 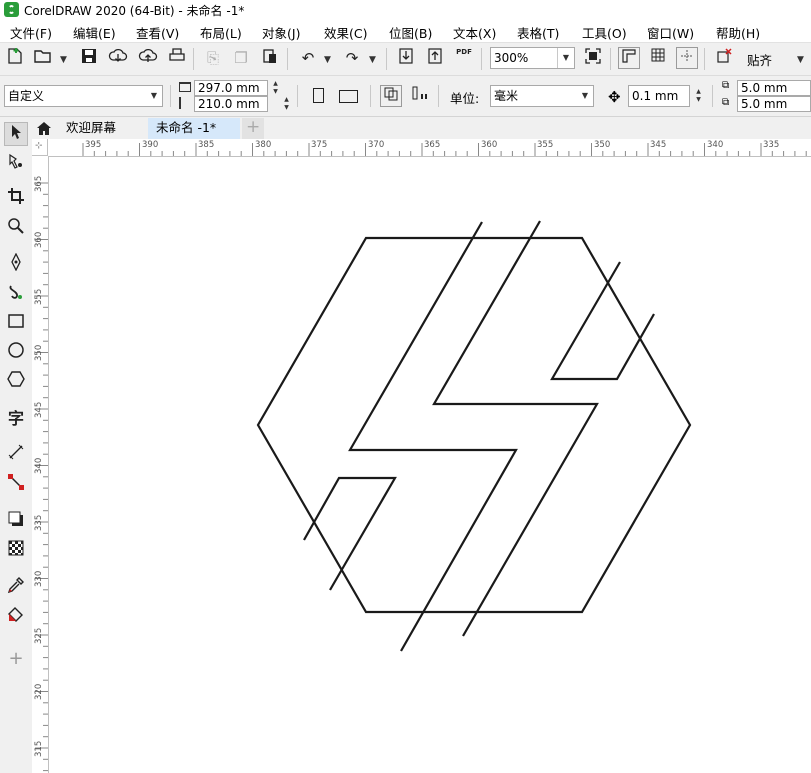 What do you see at coordinates (286, 104) in the screenshot?
I see `page-height-spinner-icon: ▲ ▼` at bounding box center [286, 104].